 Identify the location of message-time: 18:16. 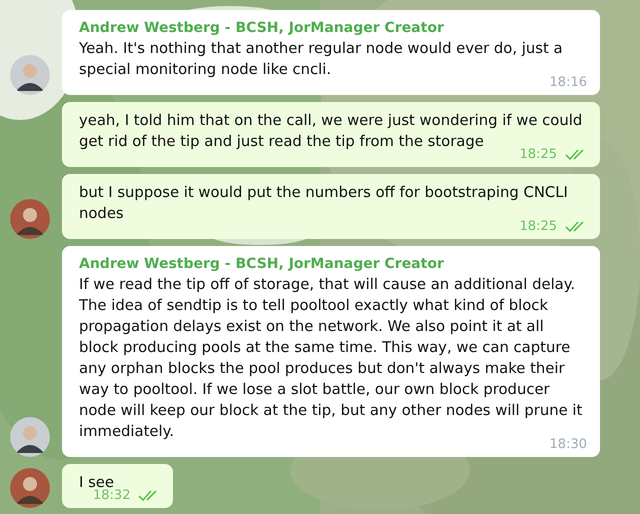
(568, 82).